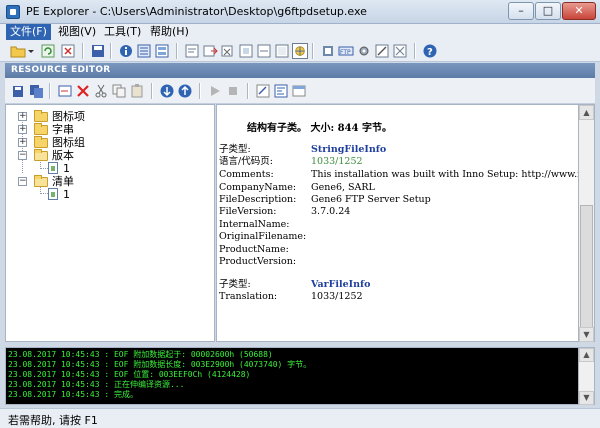 This screenshot has width=600, height=428. Describe the element at coordinates (248, 211) in the screenshot. I see `field-key: FileVersion:` at that location.